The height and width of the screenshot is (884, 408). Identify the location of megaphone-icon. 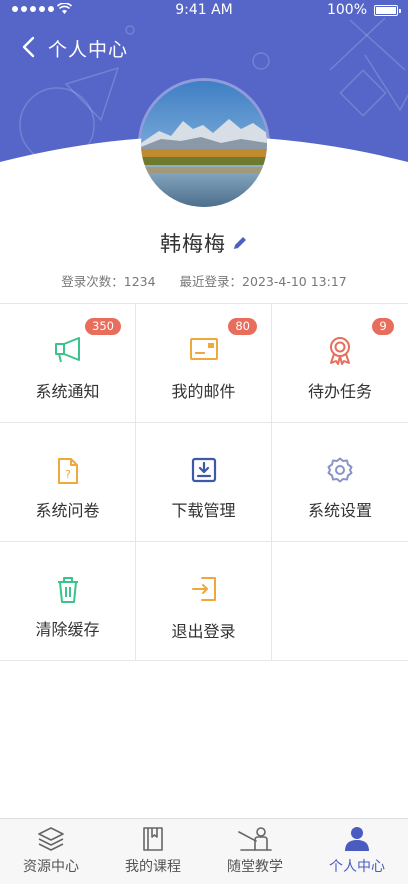
(67, 350).